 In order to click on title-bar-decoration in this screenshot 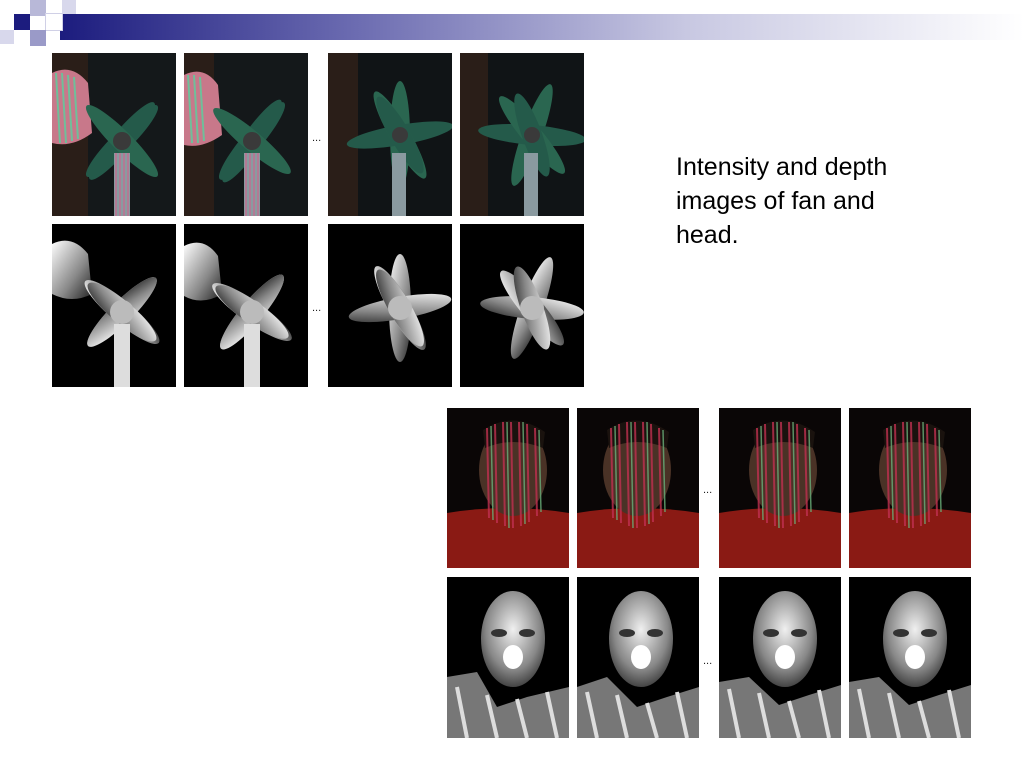, I will do `click(542, 27)`.